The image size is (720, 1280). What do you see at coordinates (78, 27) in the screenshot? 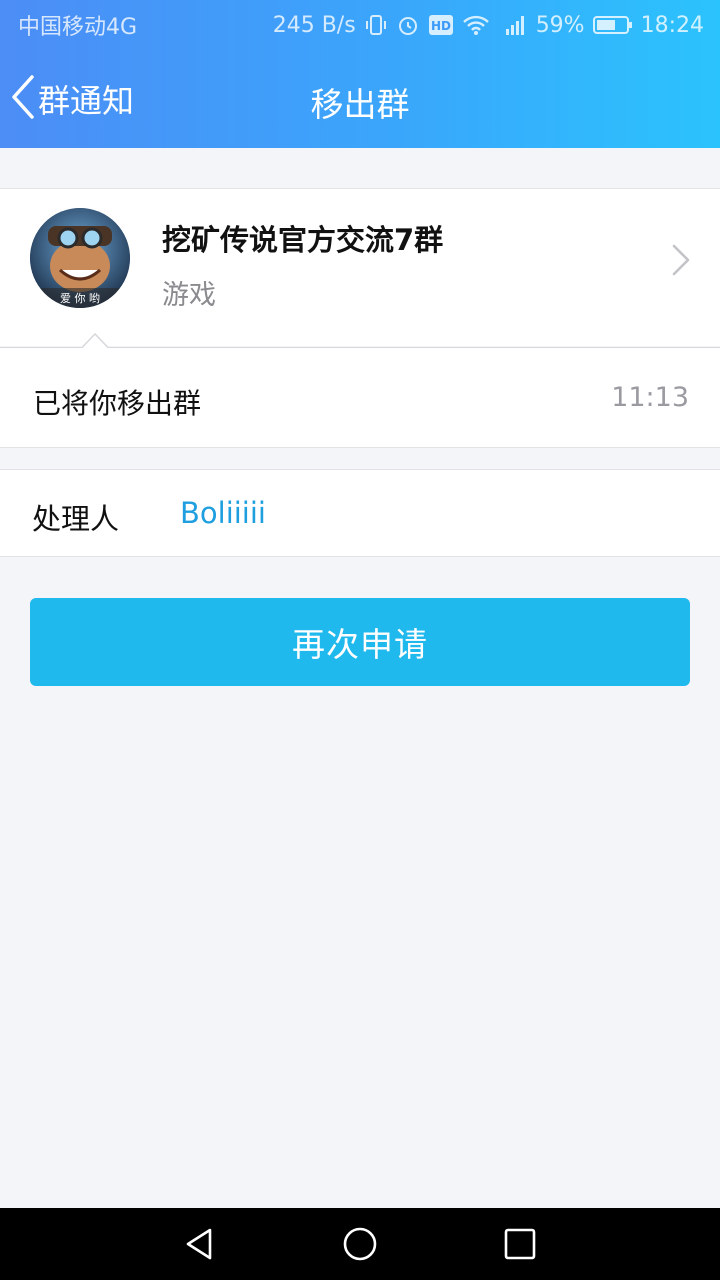
I see `carrier-label: 中国移动4G` at bounding box center [78, 27].